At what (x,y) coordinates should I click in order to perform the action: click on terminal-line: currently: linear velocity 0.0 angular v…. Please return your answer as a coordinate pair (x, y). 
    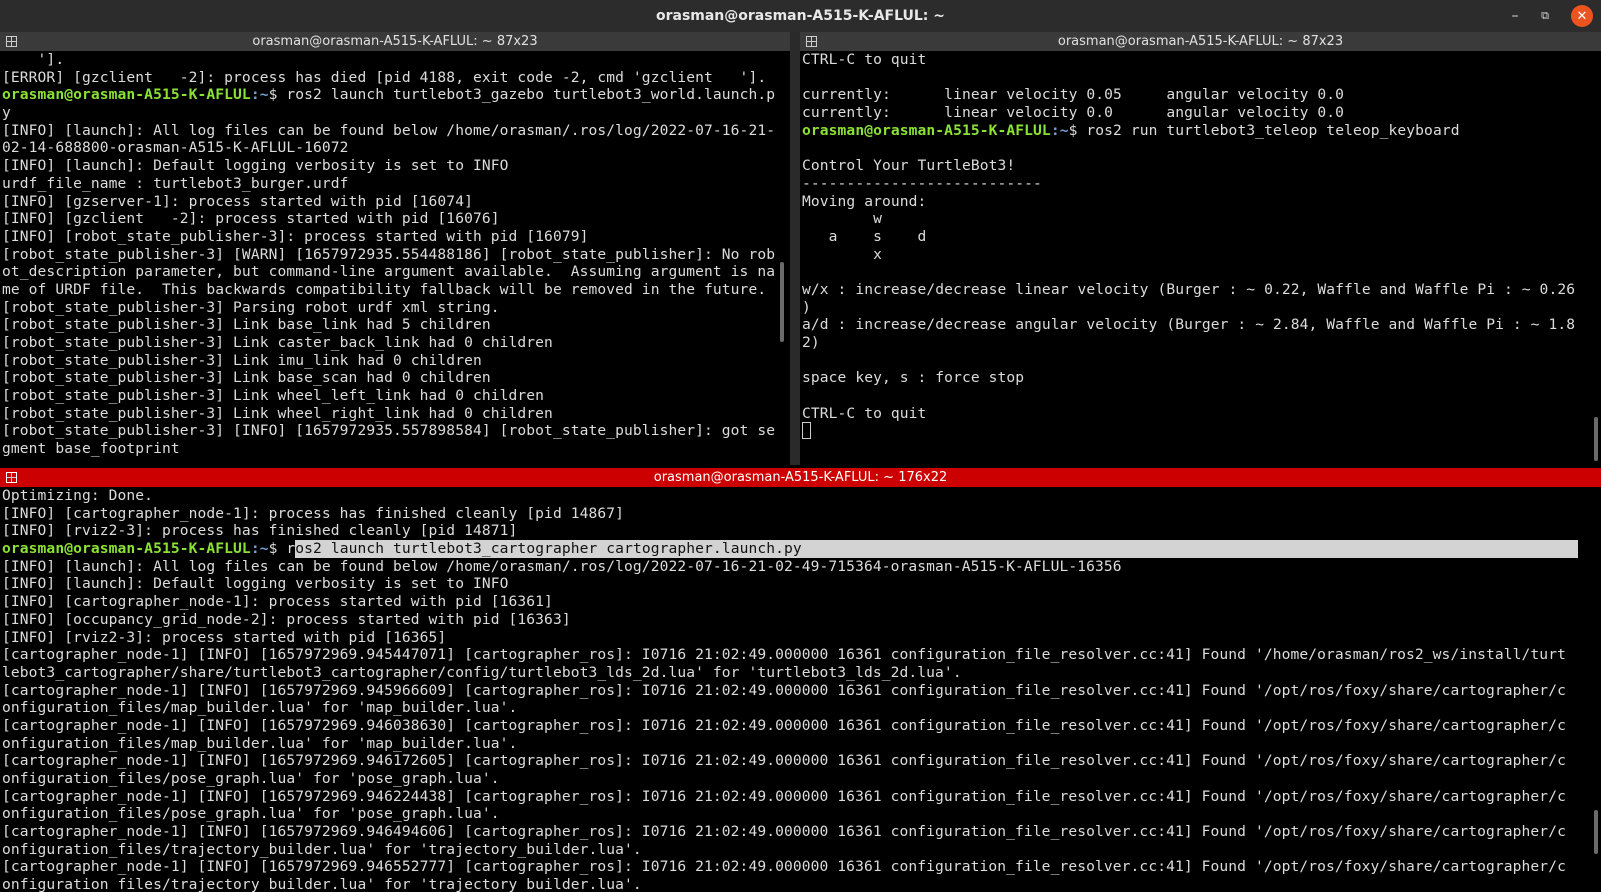
    Looking at the image, I should click on (1073, 113).